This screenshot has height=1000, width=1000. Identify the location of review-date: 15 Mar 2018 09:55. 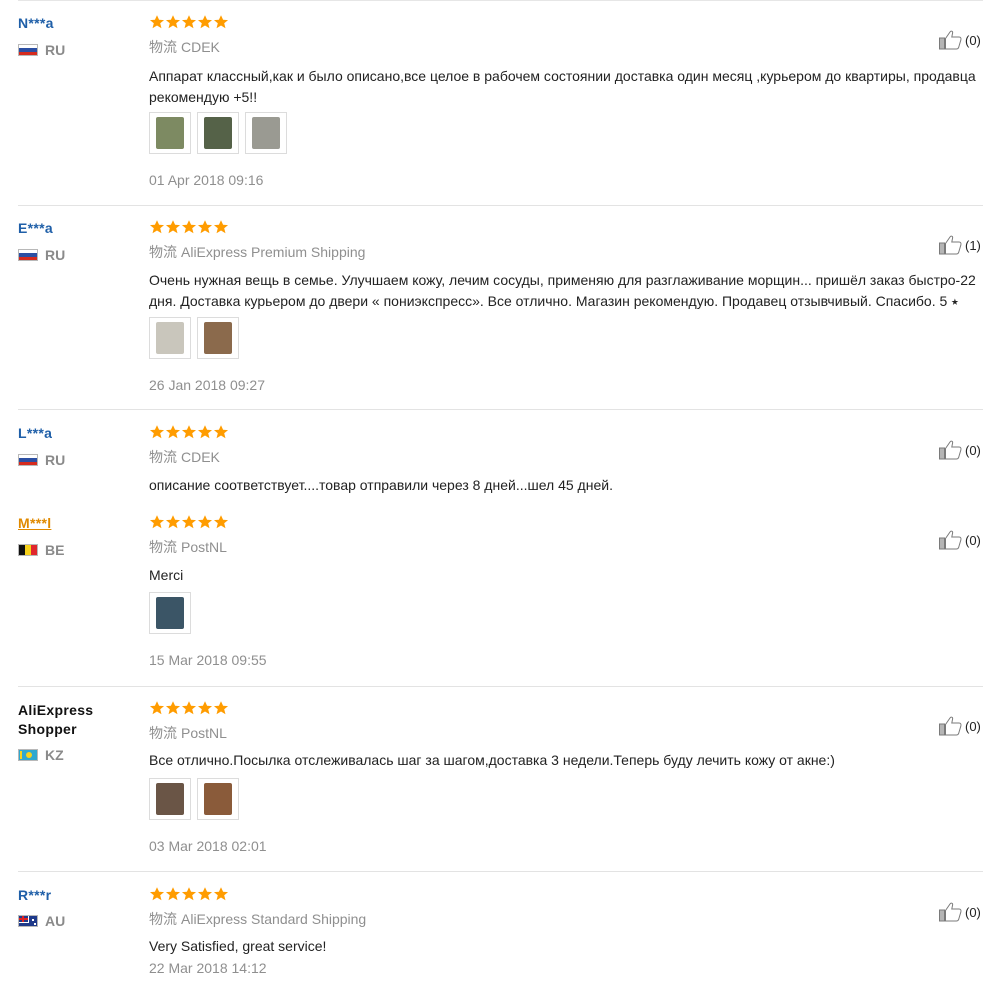
(208, 660).